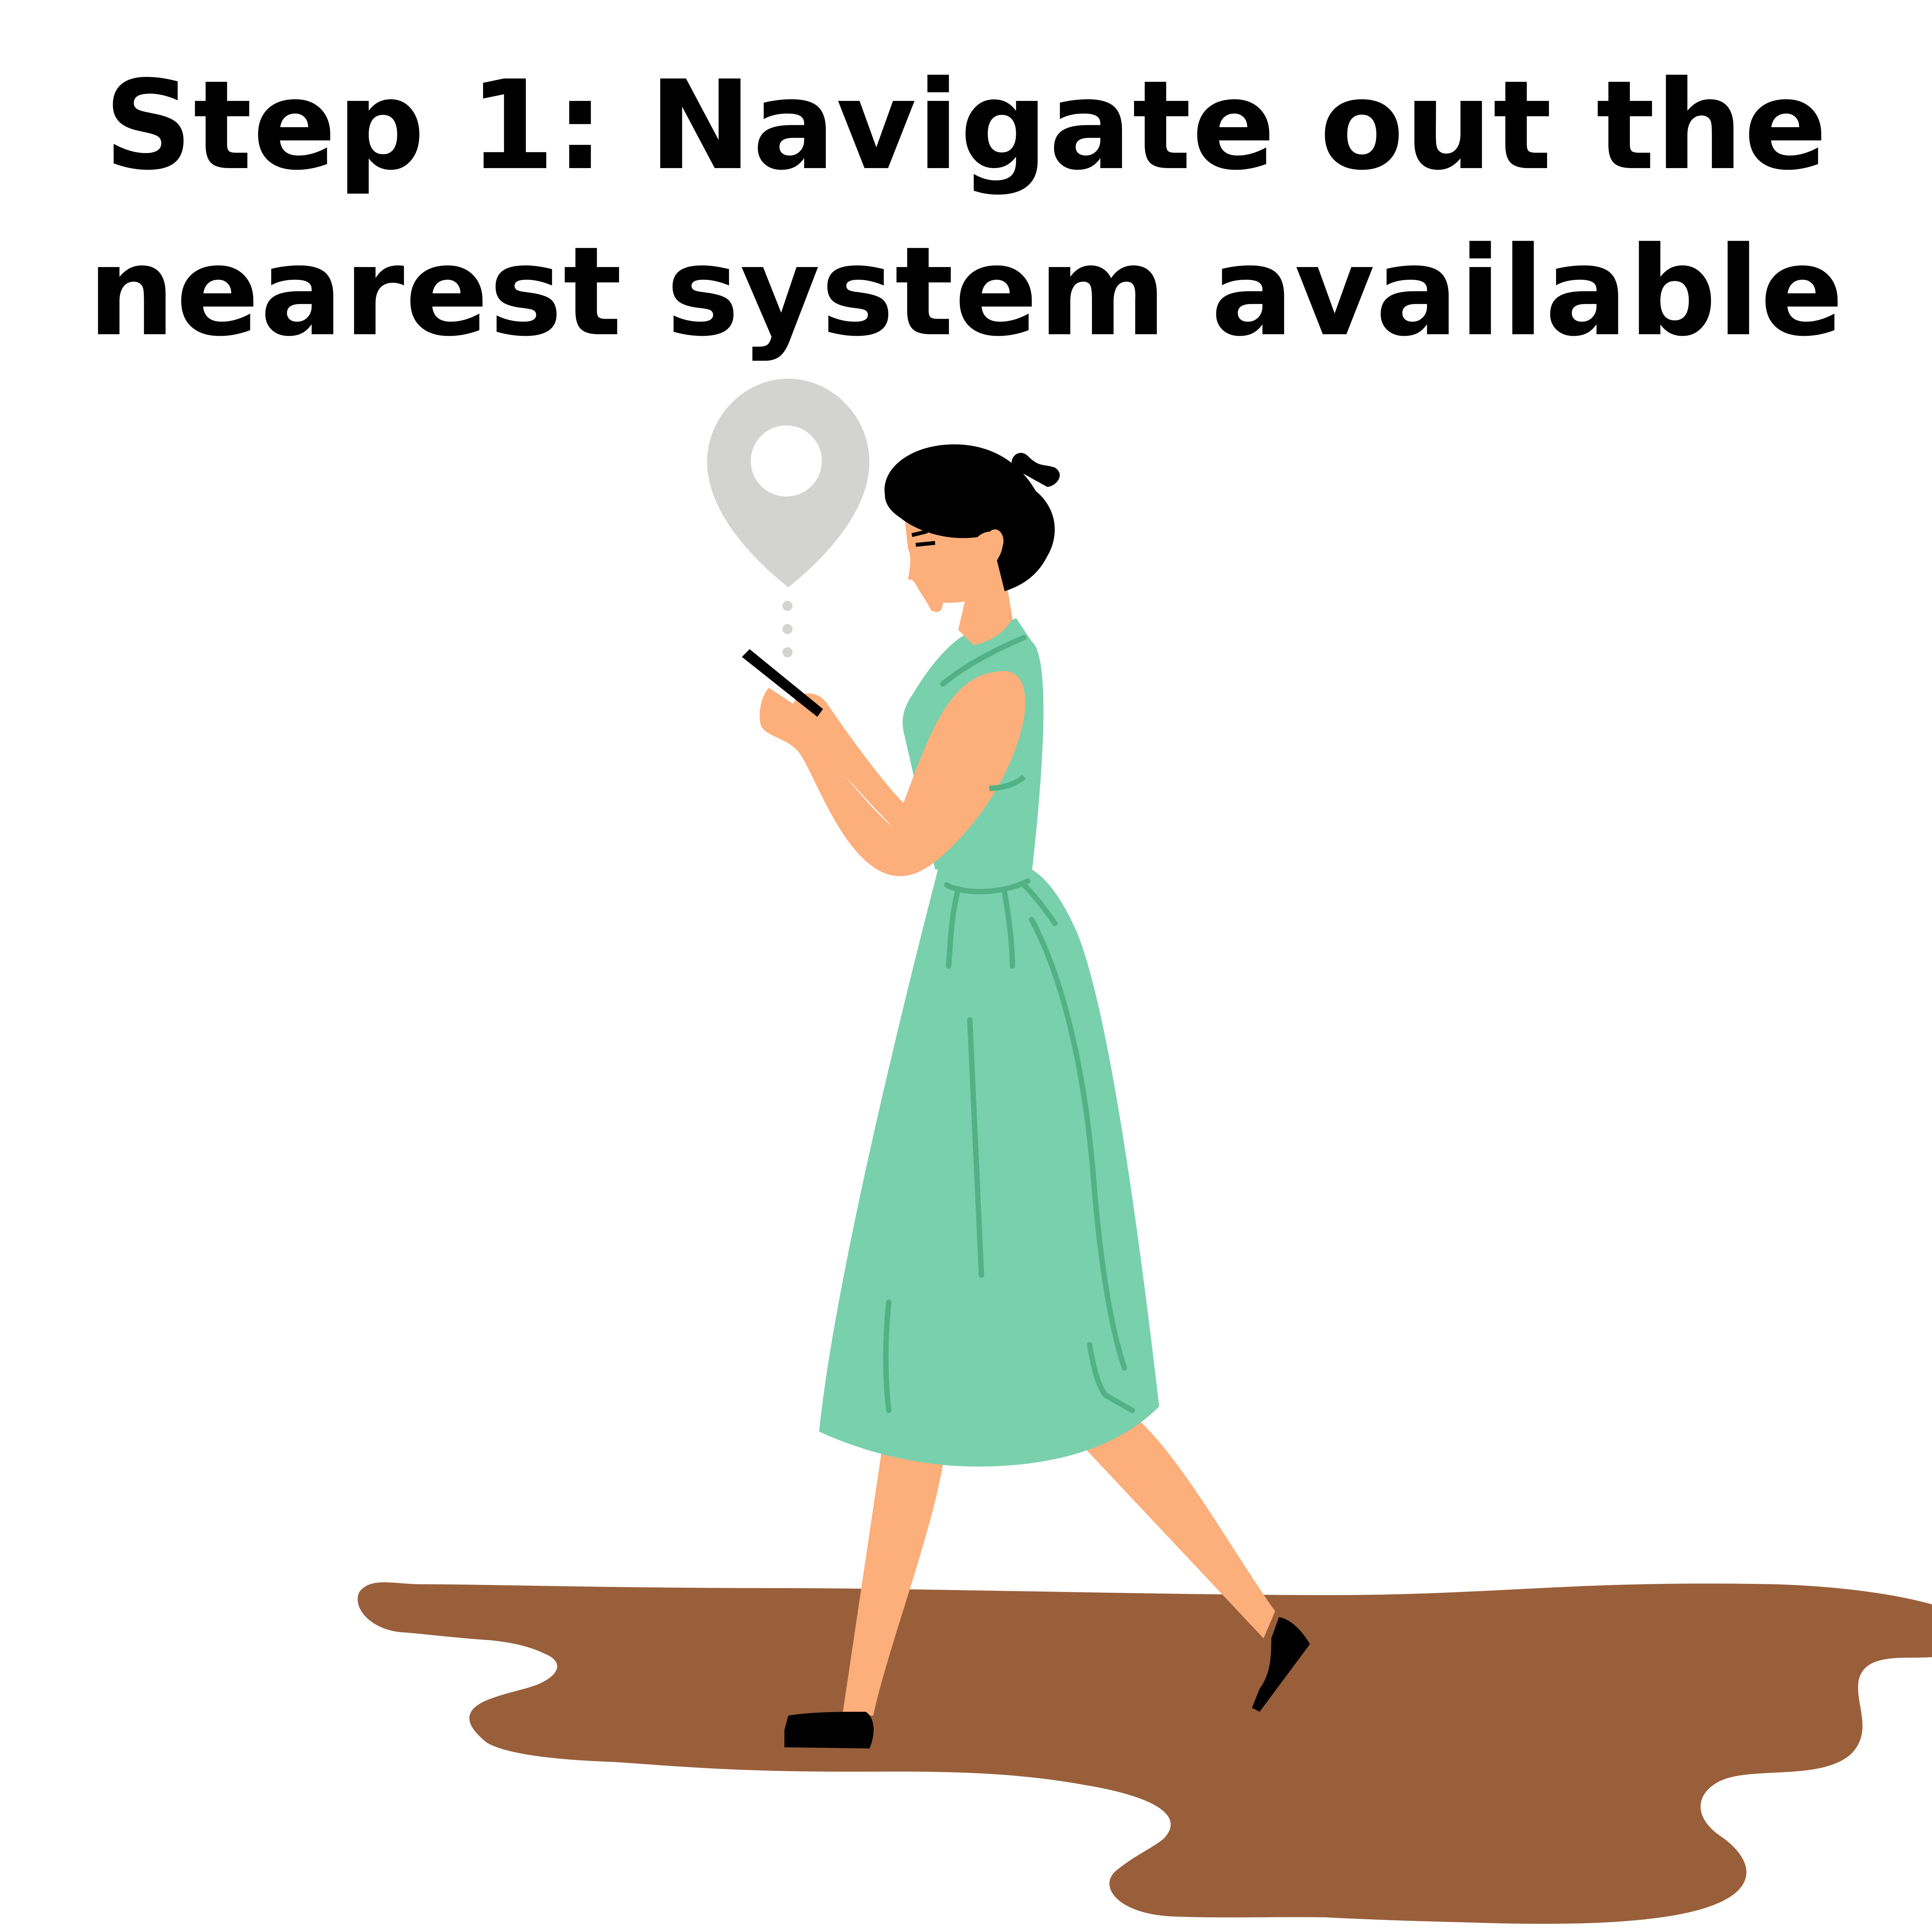 The image size is (1932, 1932). Describe the element at coordinates (829, 1730) in the screenshot. I see `back-shoe` at that location.